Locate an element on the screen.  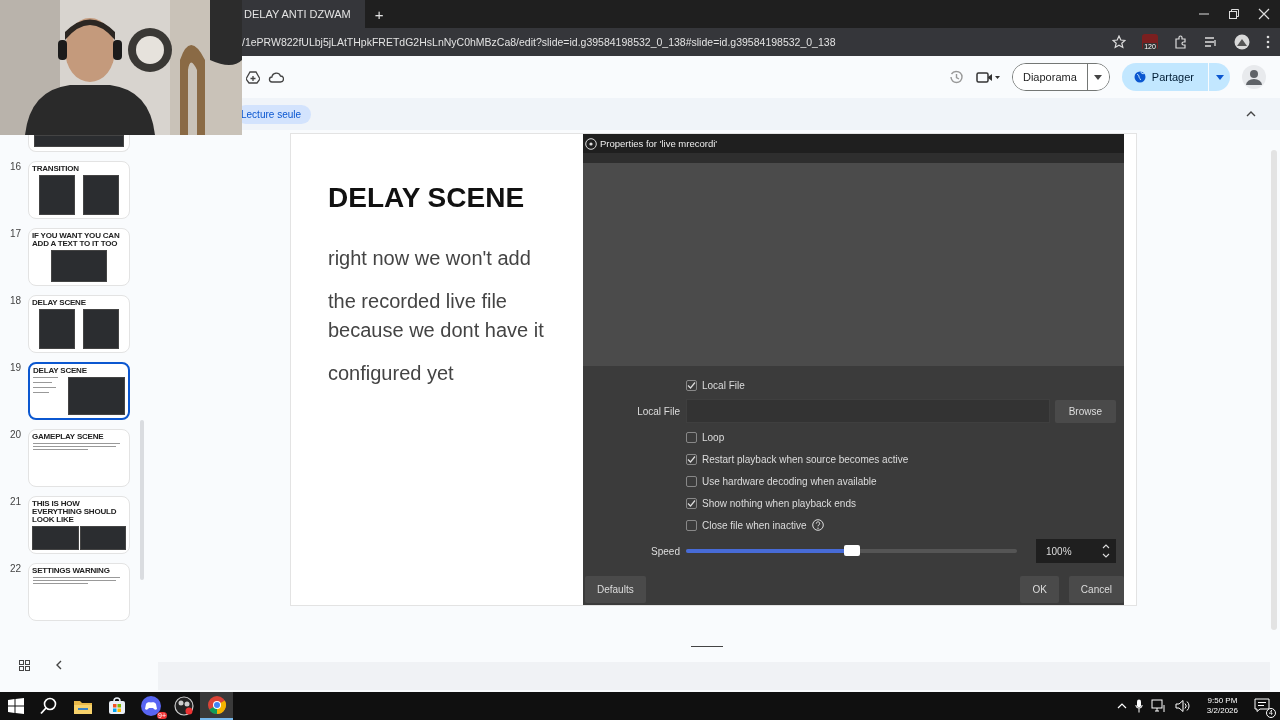
notification-icon is located at coordinates (1262, 705).